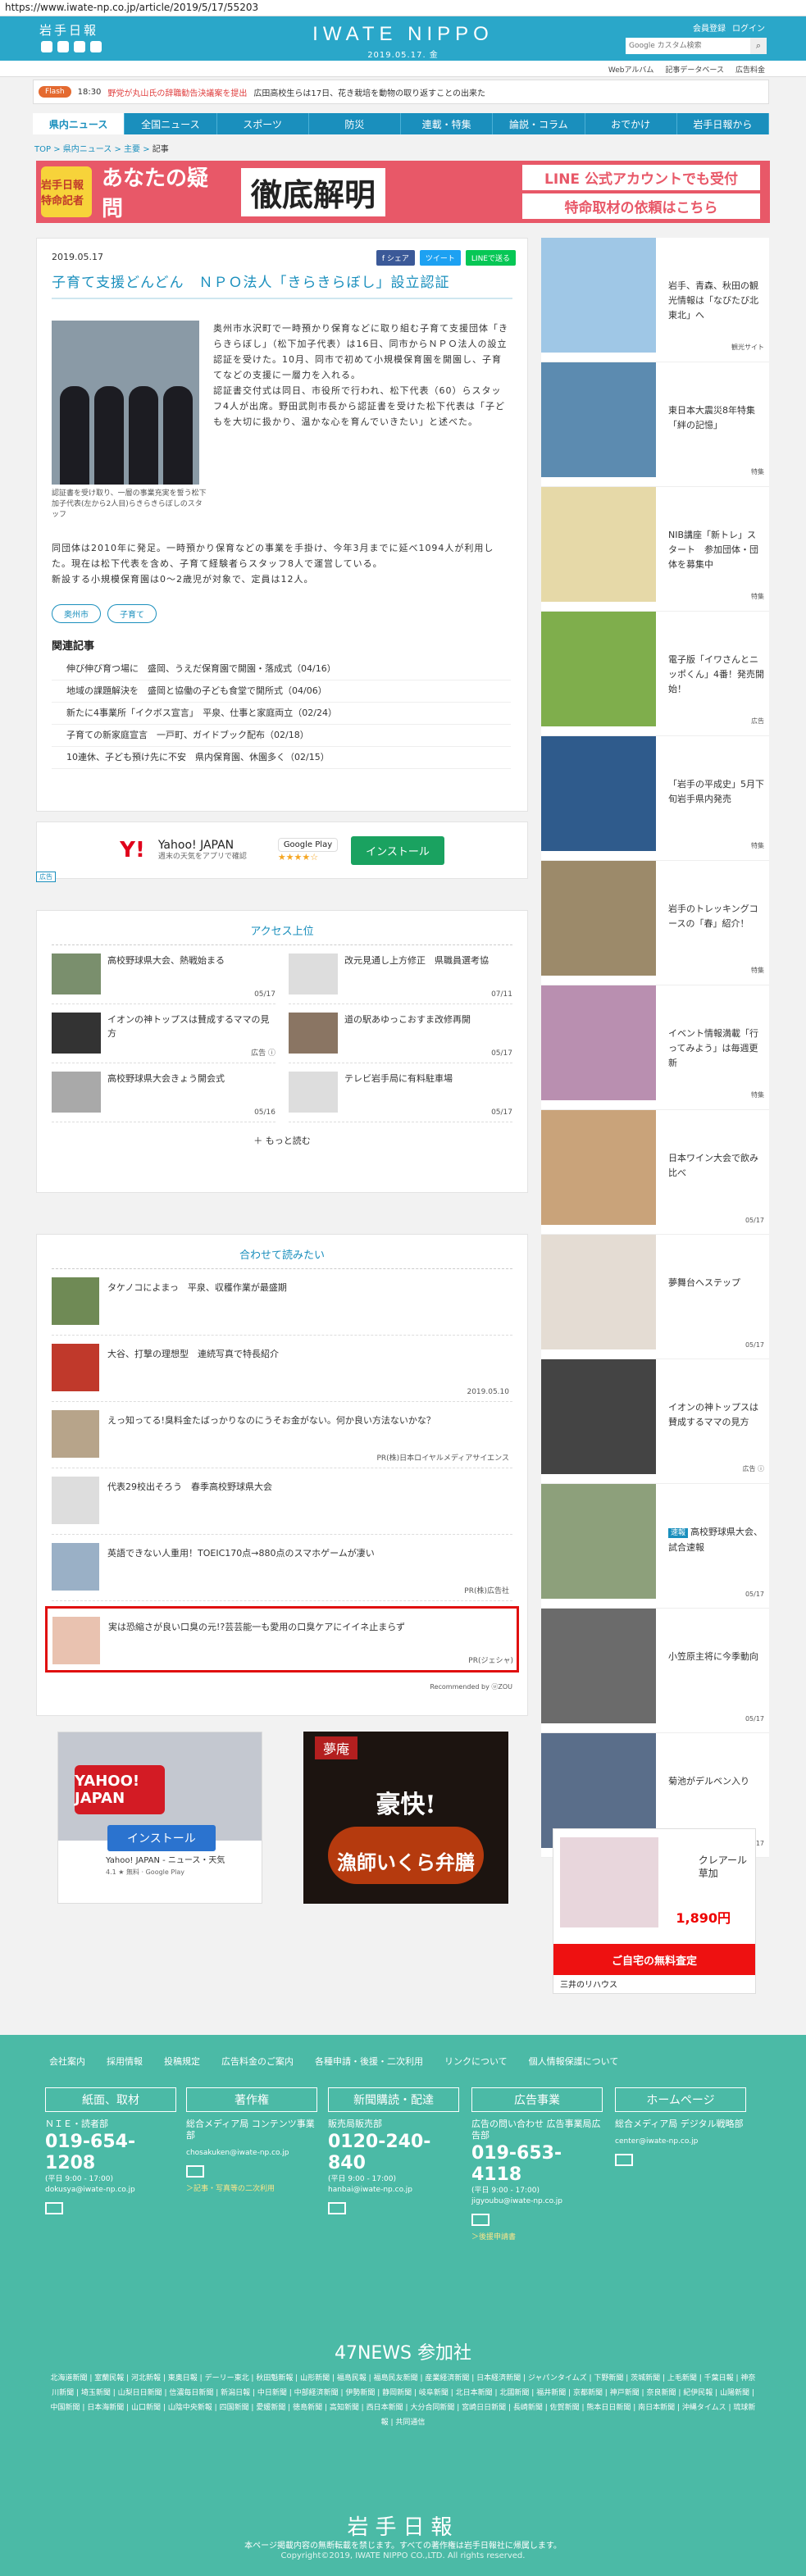  What do you see at coordinates (537, 2201) in the screenshot?
I see `footer-email: jigyoubu@iwate-np.co.jp` at bounding box center [537, 2201].